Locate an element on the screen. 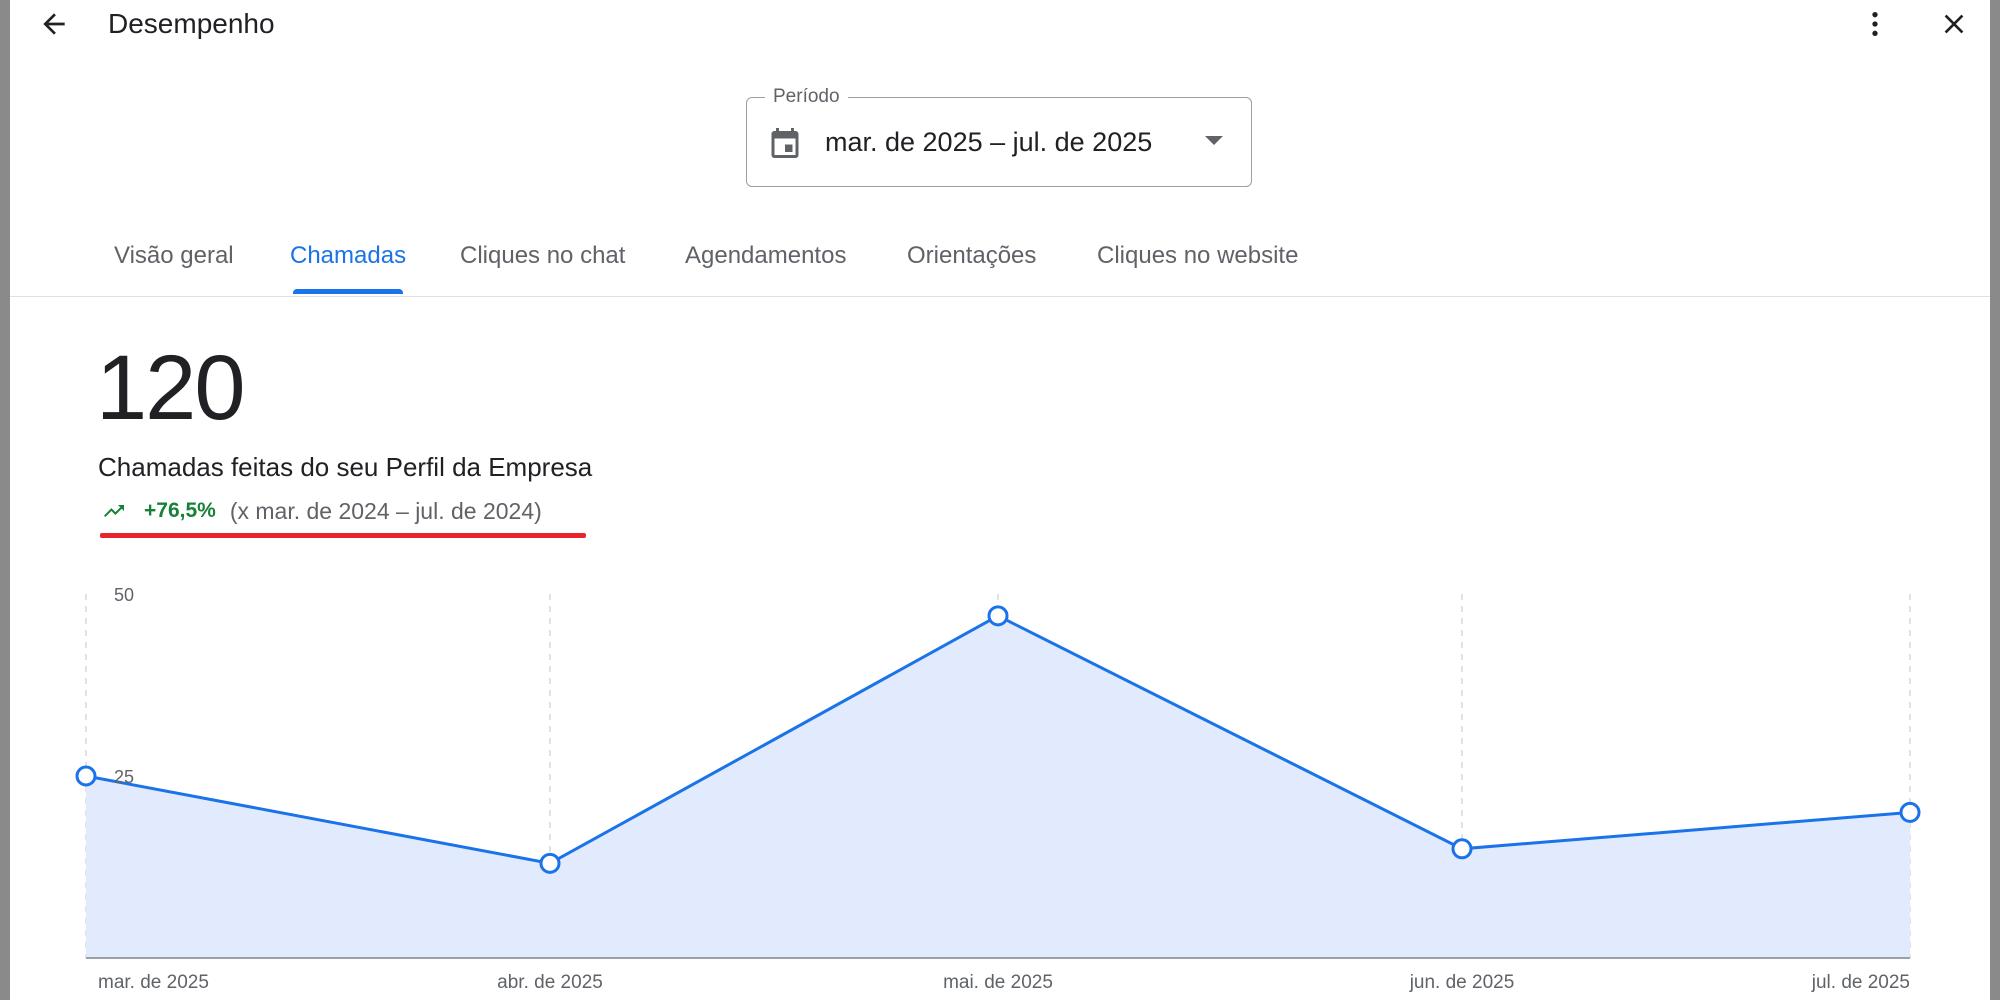 The height and width of the screenshot is (1000, 2000). chart-xtick-label: mar. de 2025 is located at coordinates (153, 982).